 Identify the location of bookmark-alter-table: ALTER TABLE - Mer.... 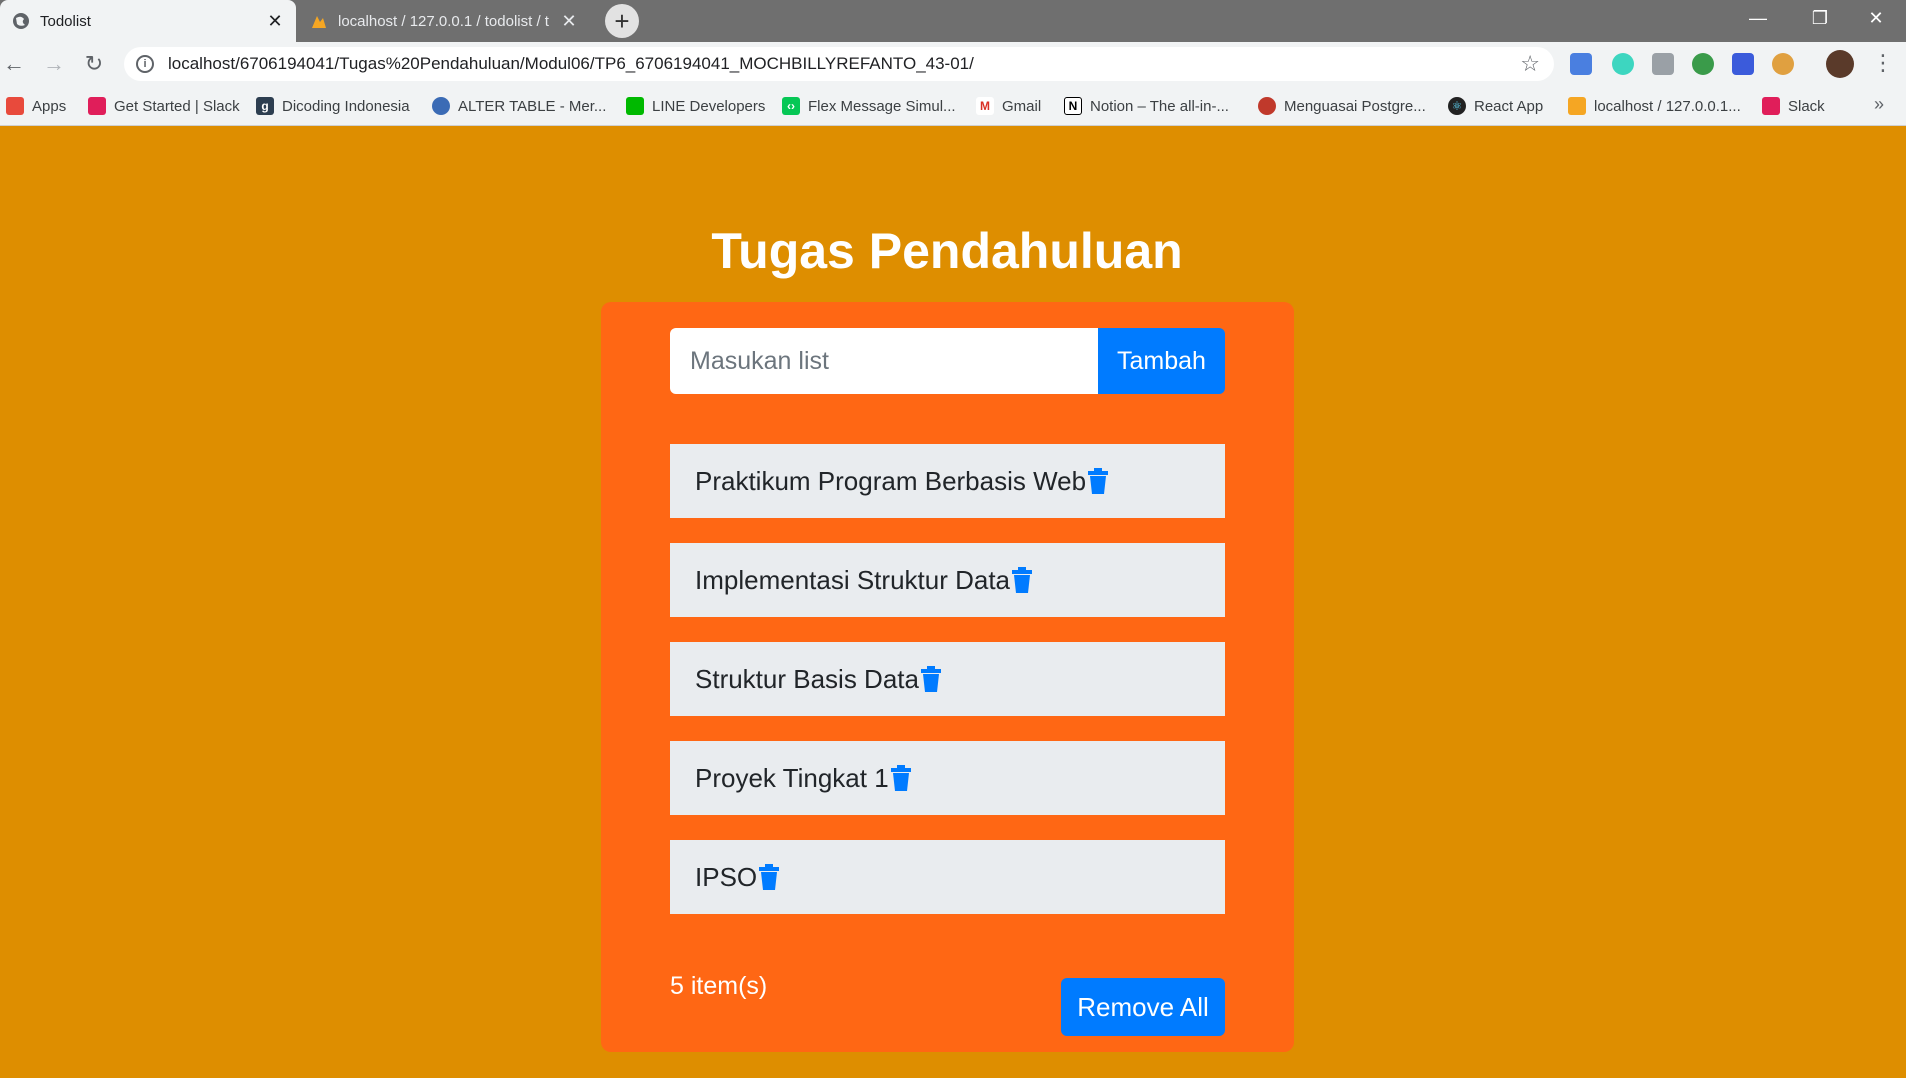
(519, 106).